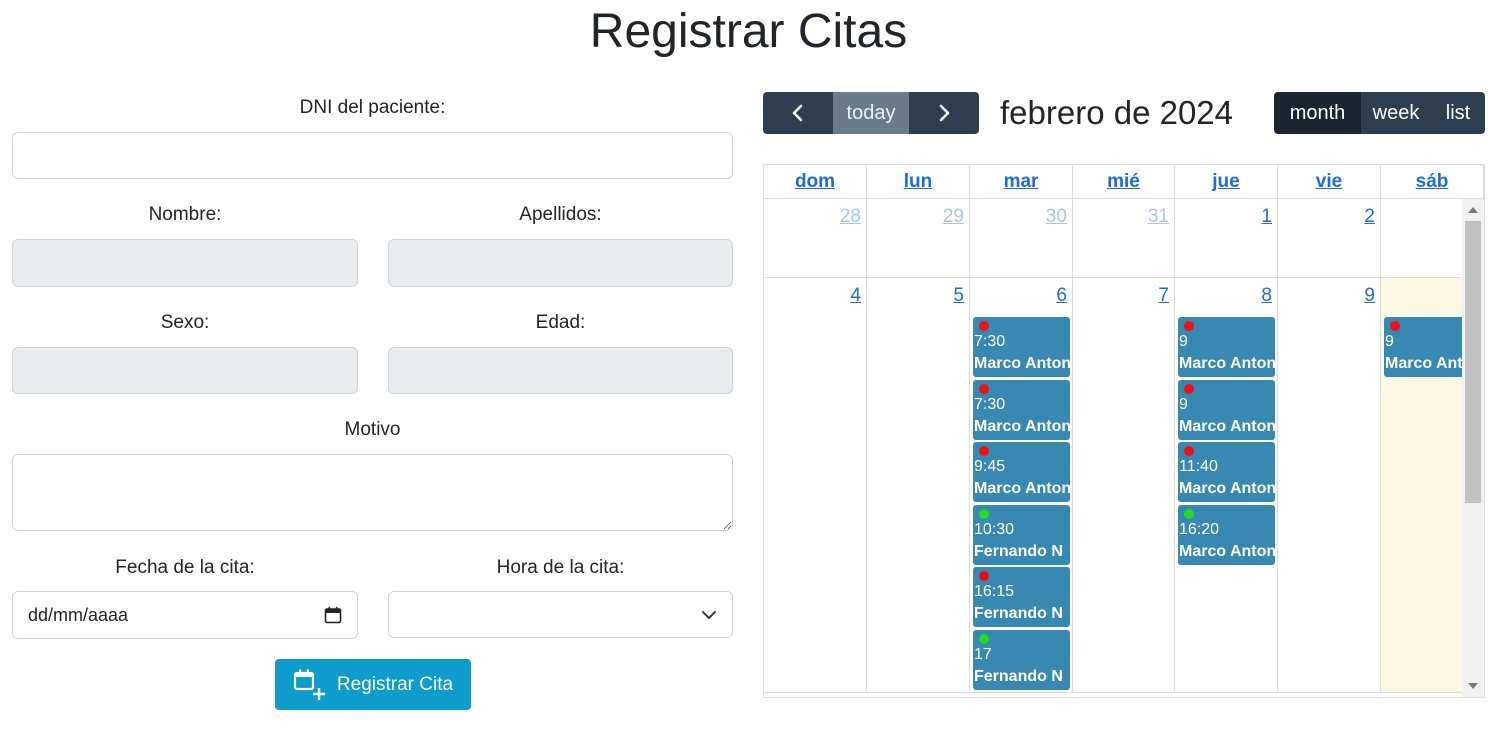 The height and width of the screenshot is (732, 1497). What do you see at coordinates (1473, 210) in the screenshot?
I see `scroll-up-arrow` at bounding box center [1473, 210].